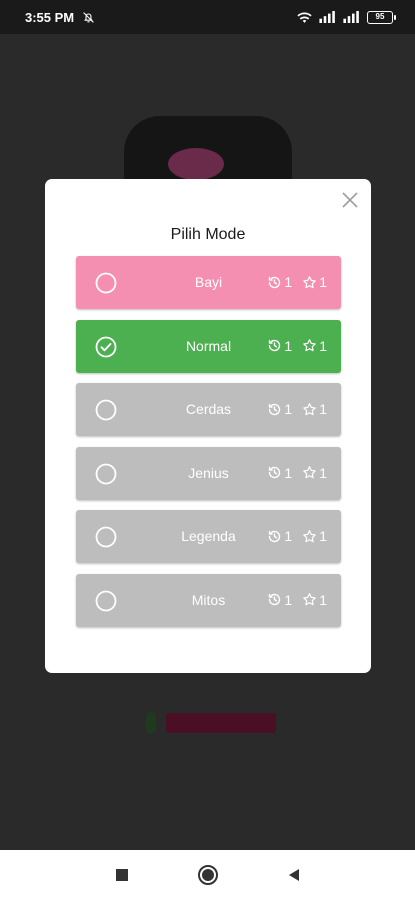  What do you see at coordinates (208, 409) in the screenshot?
I see `mode-item-cerdas: Cerdas 1 1` at bounding box center [208, 409].